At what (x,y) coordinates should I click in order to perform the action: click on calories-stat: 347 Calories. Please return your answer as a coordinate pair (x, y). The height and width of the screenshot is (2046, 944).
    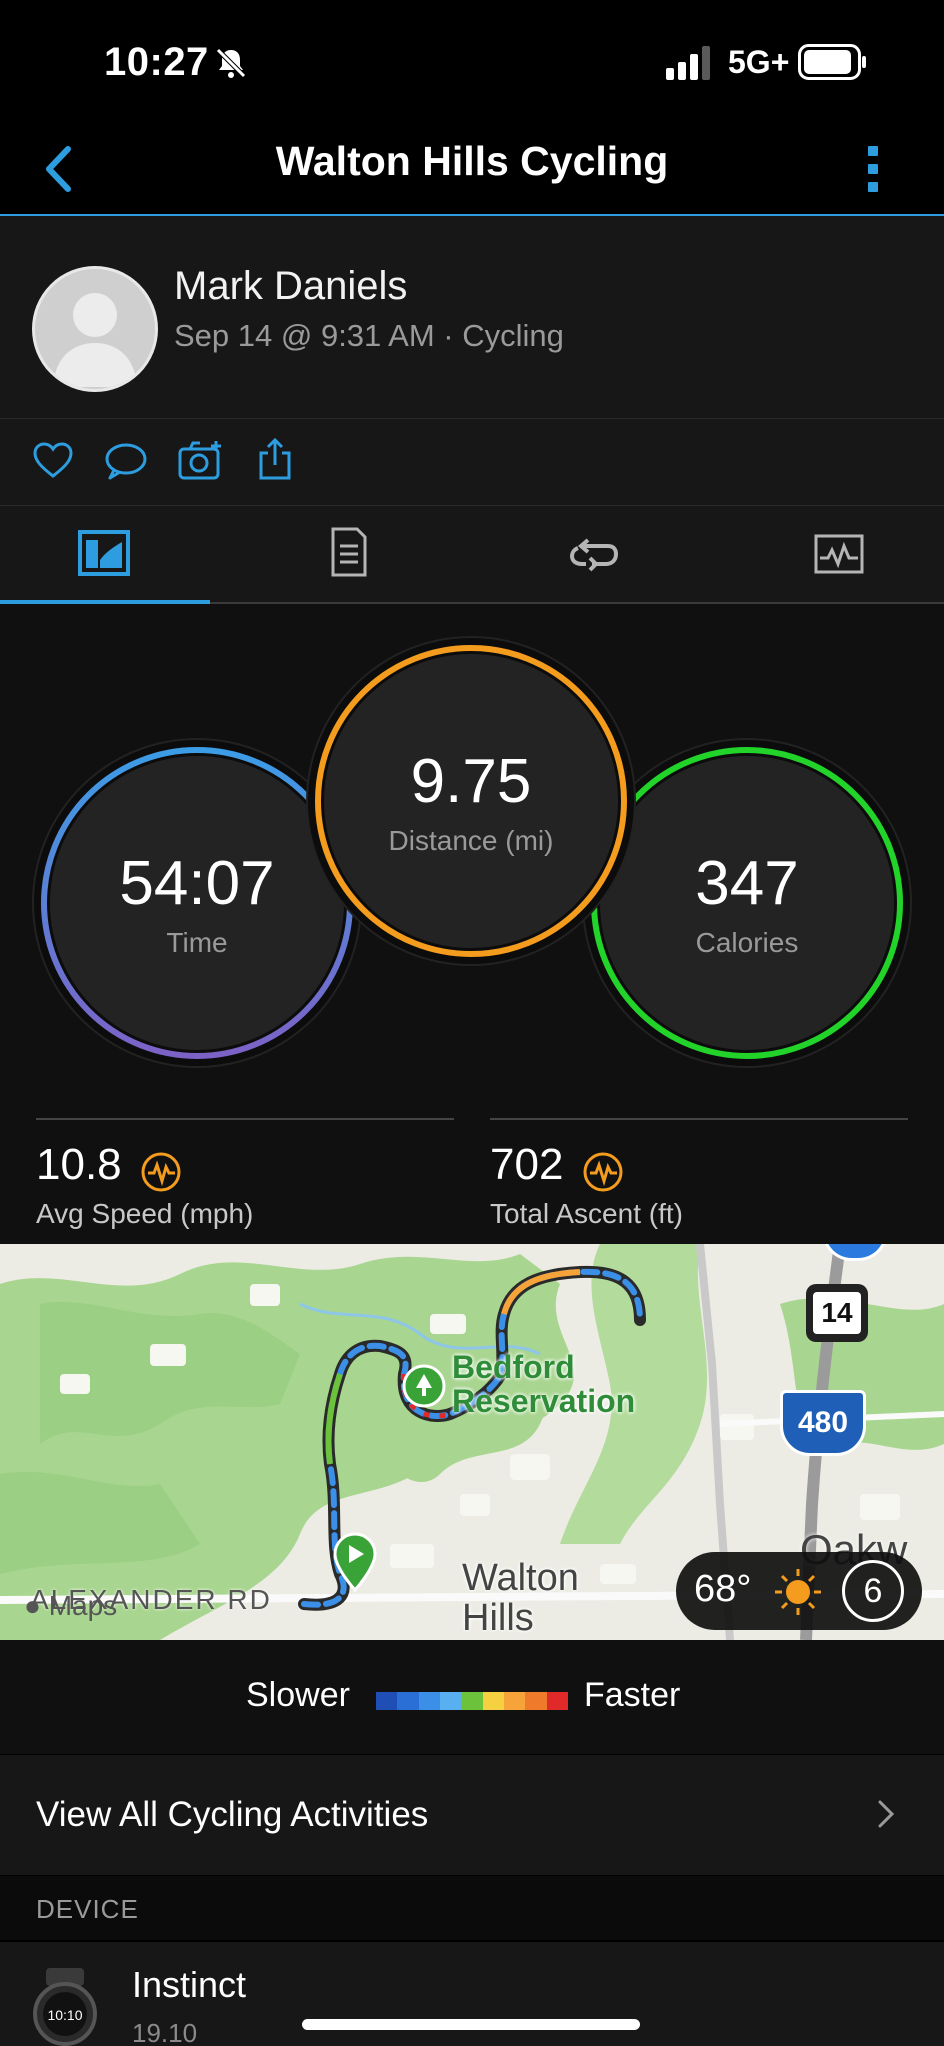
    Looking at the image, I should click on (747, 903).